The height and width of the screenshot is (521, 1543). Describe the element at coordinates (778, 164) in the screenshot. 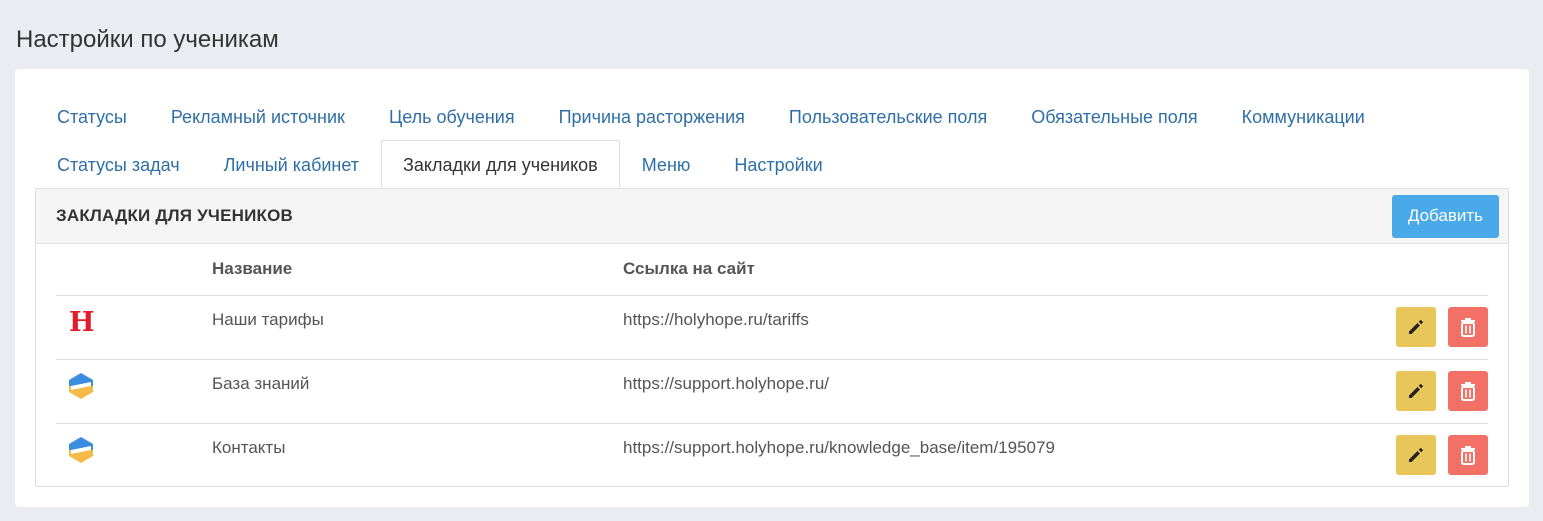

I see `tab-settings: Настройки` at that location.